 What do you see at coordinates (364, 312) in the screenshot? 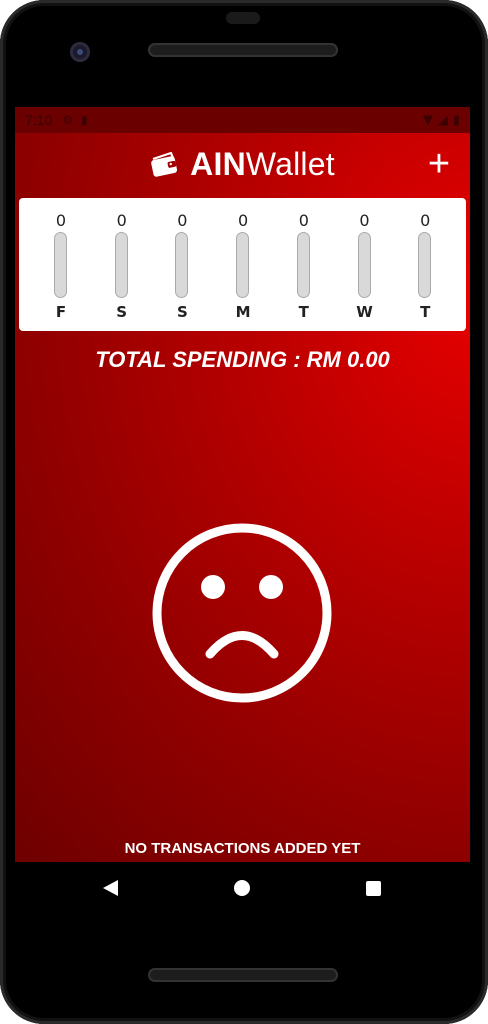
I see `bar-day-label: W` at bounding box center [364, 312].